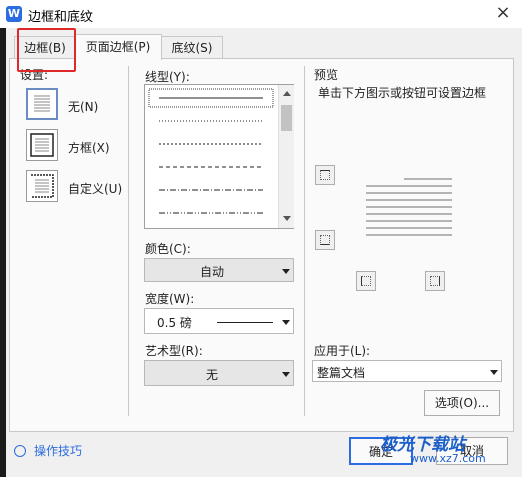 The width and height of the screenshot is (522, 477). Describe the element at coordinates (174, 323) in the screenshot. I see `width-value: 0.5 磅` at that location.